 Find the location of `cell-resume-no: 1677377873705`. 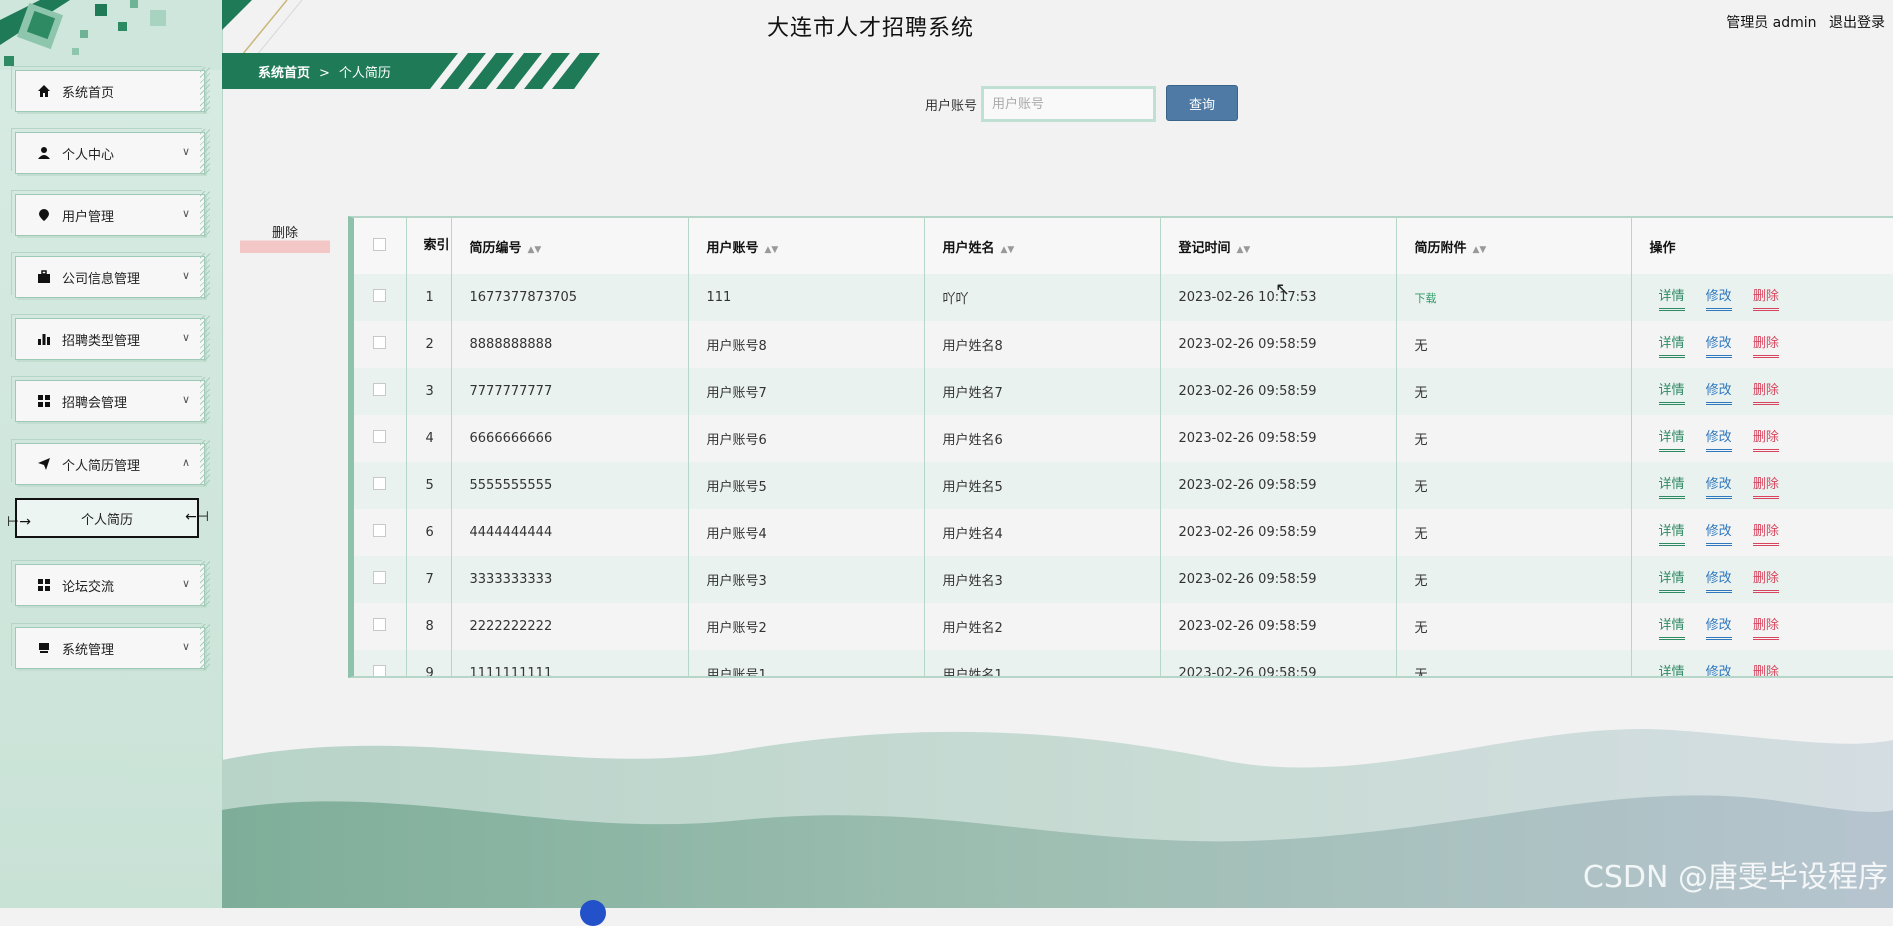

cell-resume-no: 1677377873705 is located at coordinates (570, 297).